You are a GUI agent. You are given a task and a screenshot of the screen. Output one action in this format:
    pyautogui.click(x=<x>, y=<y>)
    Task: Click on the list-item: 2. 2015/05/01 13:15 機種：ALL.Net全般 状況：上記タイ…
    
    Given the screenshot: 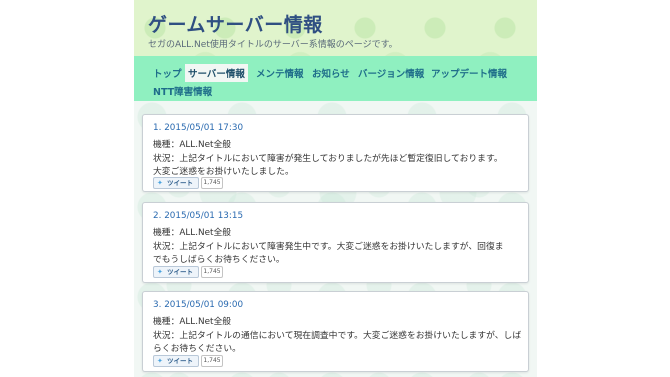 What is the action you would take?
    pyautogui.click(x=335, y=242)
    